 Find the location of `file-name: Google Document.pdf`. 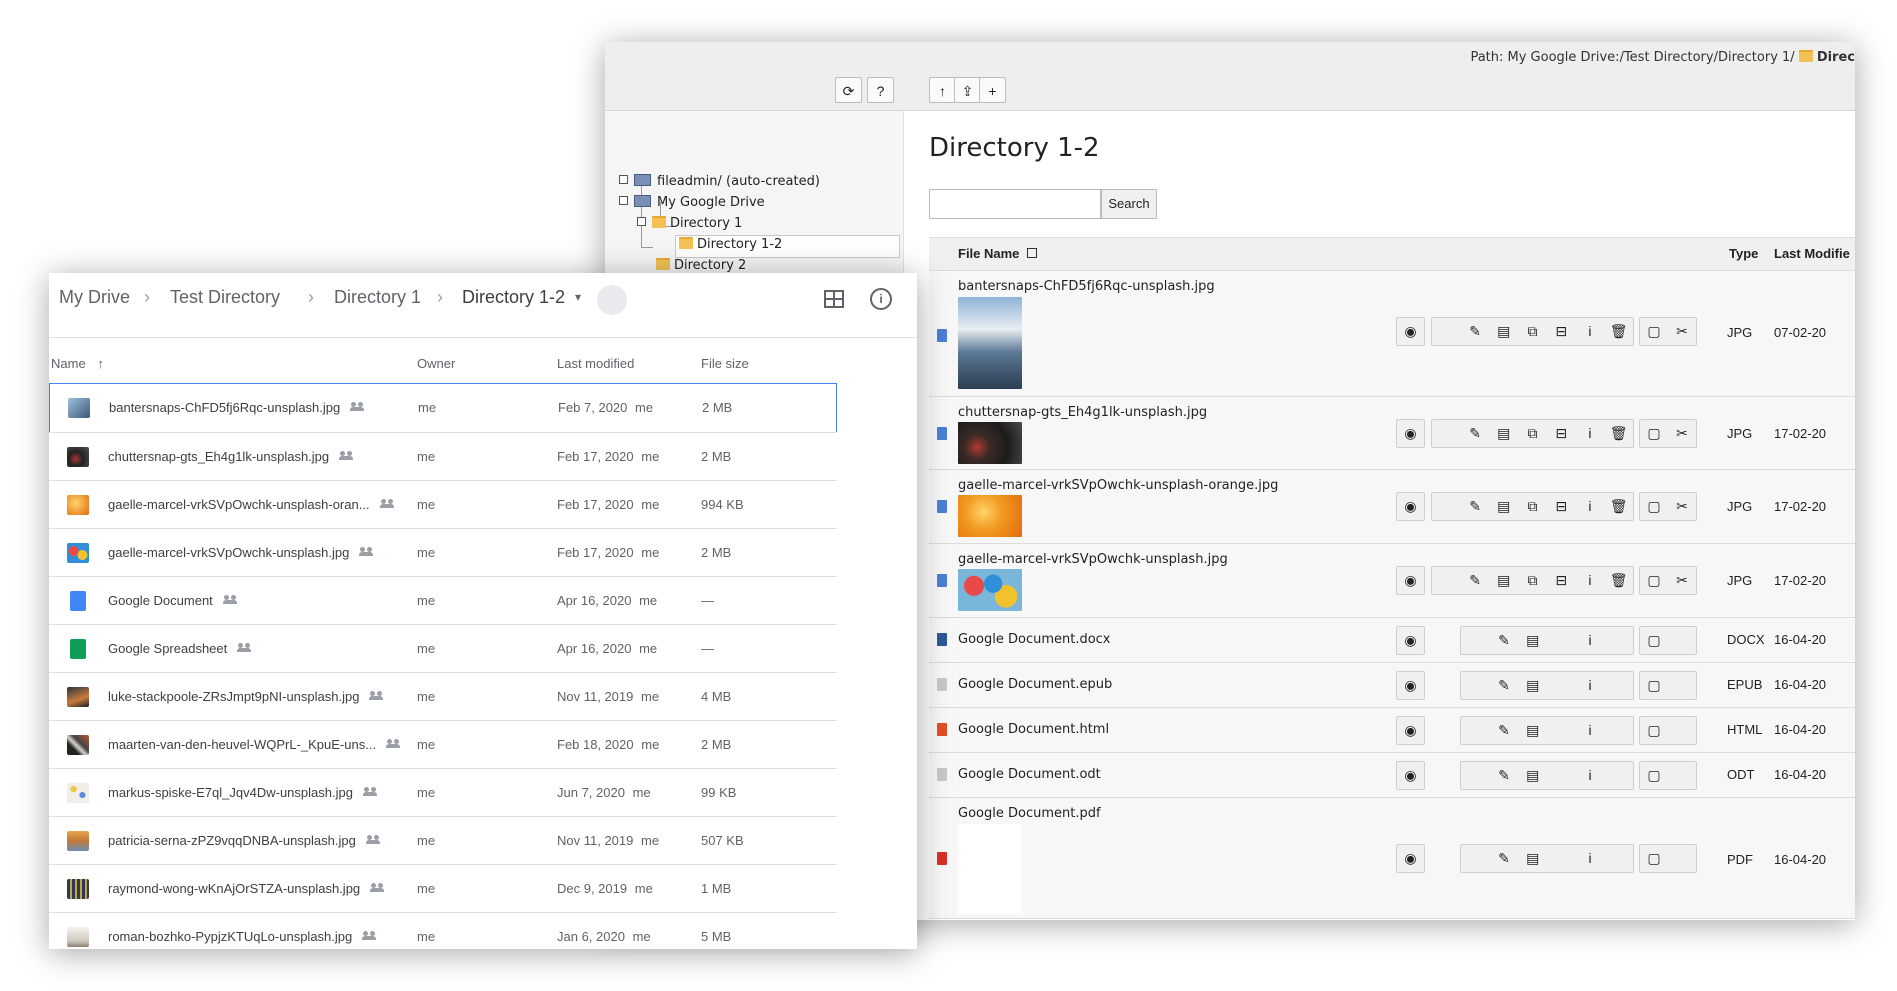

file-name: Google Document.pdf is located at coordinates (1029, 813).